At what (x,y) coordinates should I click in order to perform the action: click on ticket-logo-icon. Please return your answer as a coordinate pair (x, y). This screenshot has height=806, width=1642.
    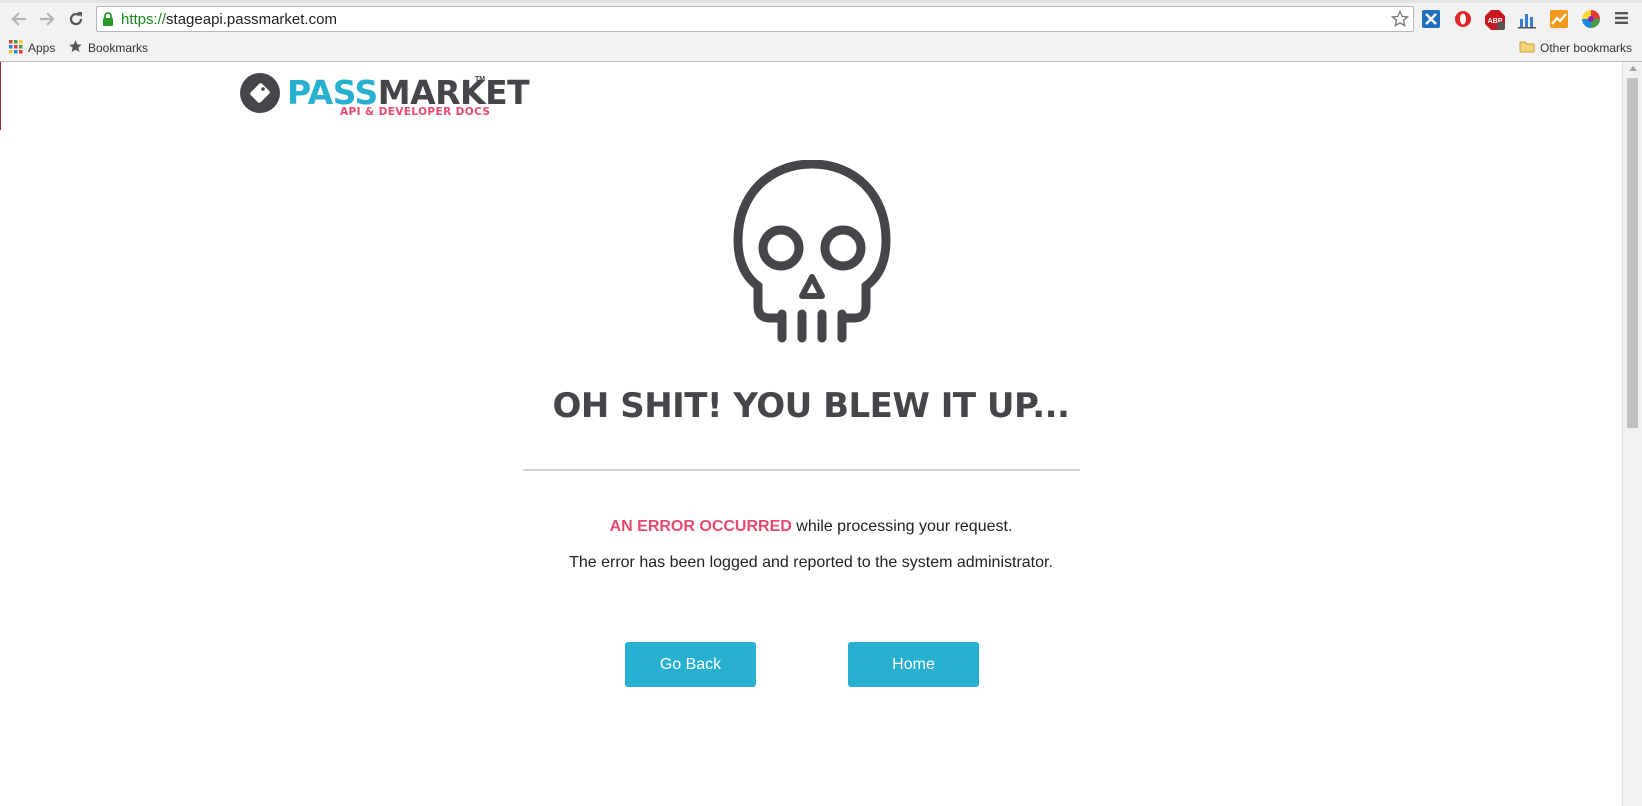
    Looking at the image, I should click on (260, 93).